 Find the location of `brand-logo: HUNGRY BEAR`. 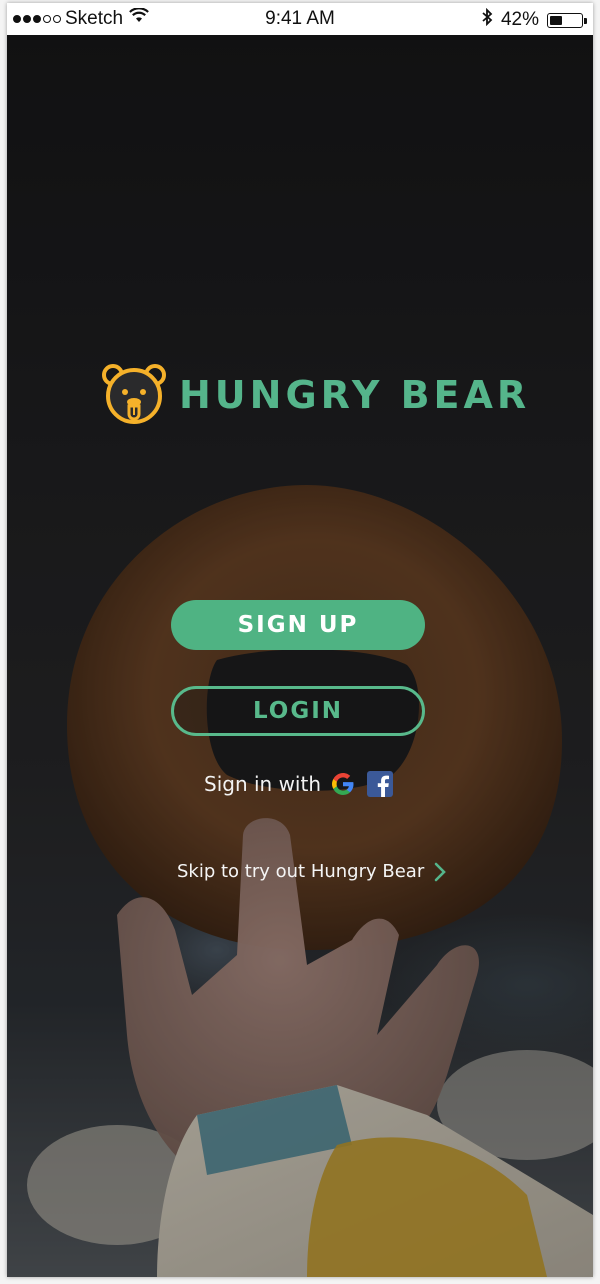

brand-logo: HUNGRY BEAR is located at coordinates (314, 395).